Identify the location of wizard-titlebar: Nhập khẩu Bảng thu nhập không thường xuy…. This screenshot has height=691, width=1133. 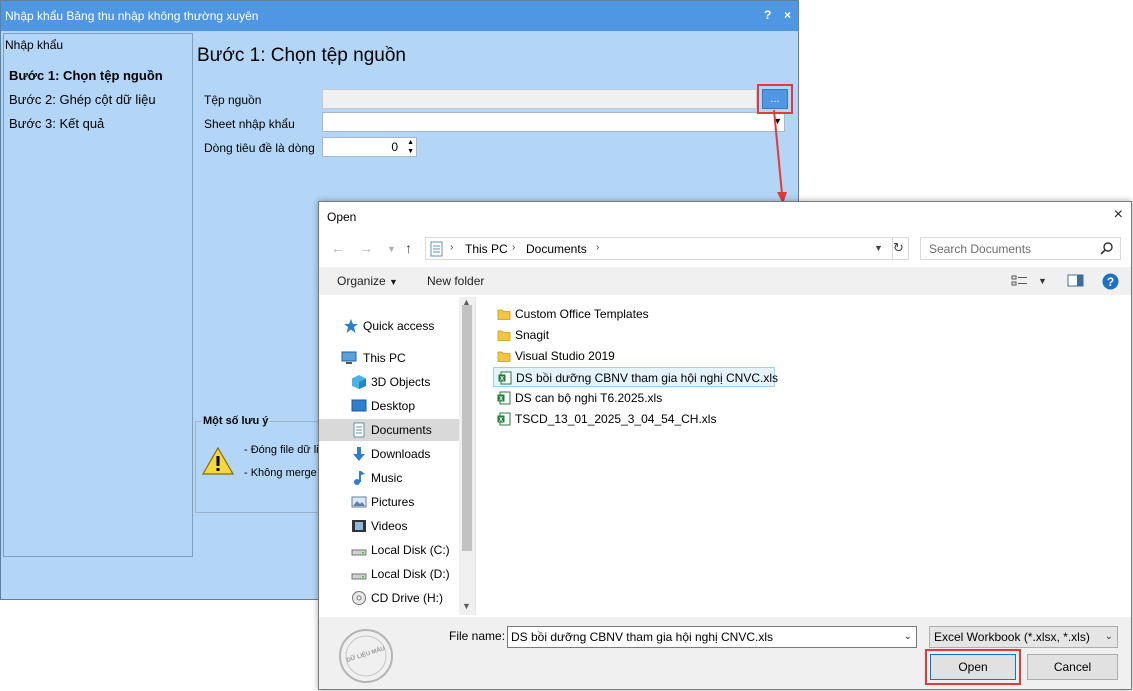
(399, 16).